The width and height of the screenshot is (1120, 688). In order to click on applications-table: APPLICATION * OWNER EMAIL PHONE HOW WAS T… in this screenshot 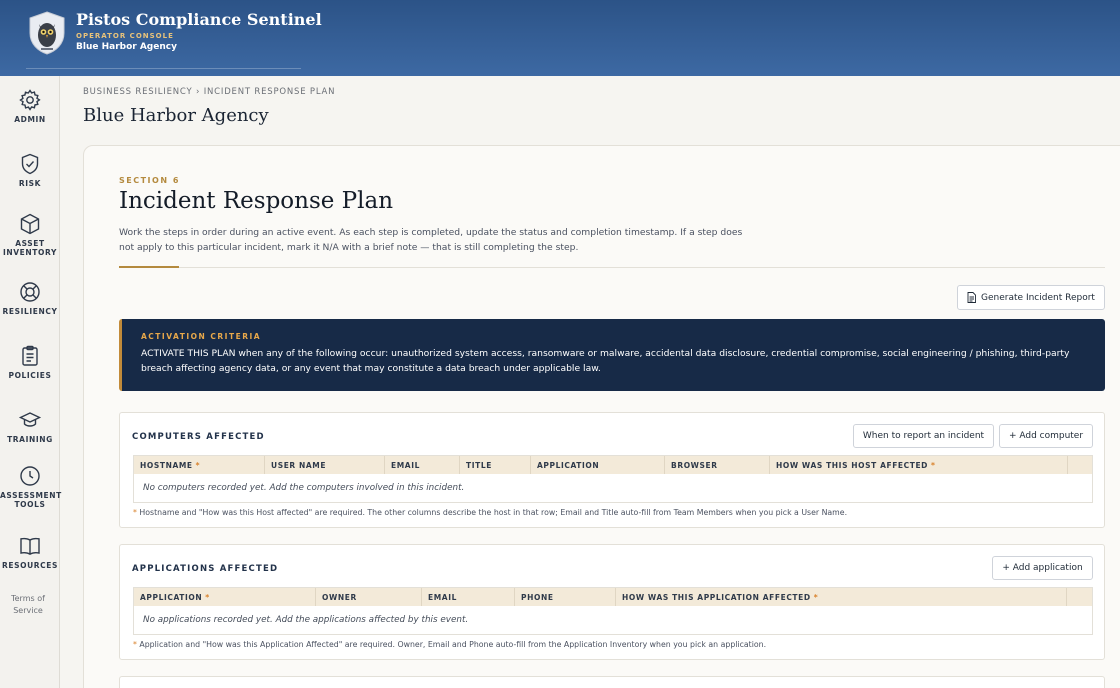, I will do `click(613, 611)`.